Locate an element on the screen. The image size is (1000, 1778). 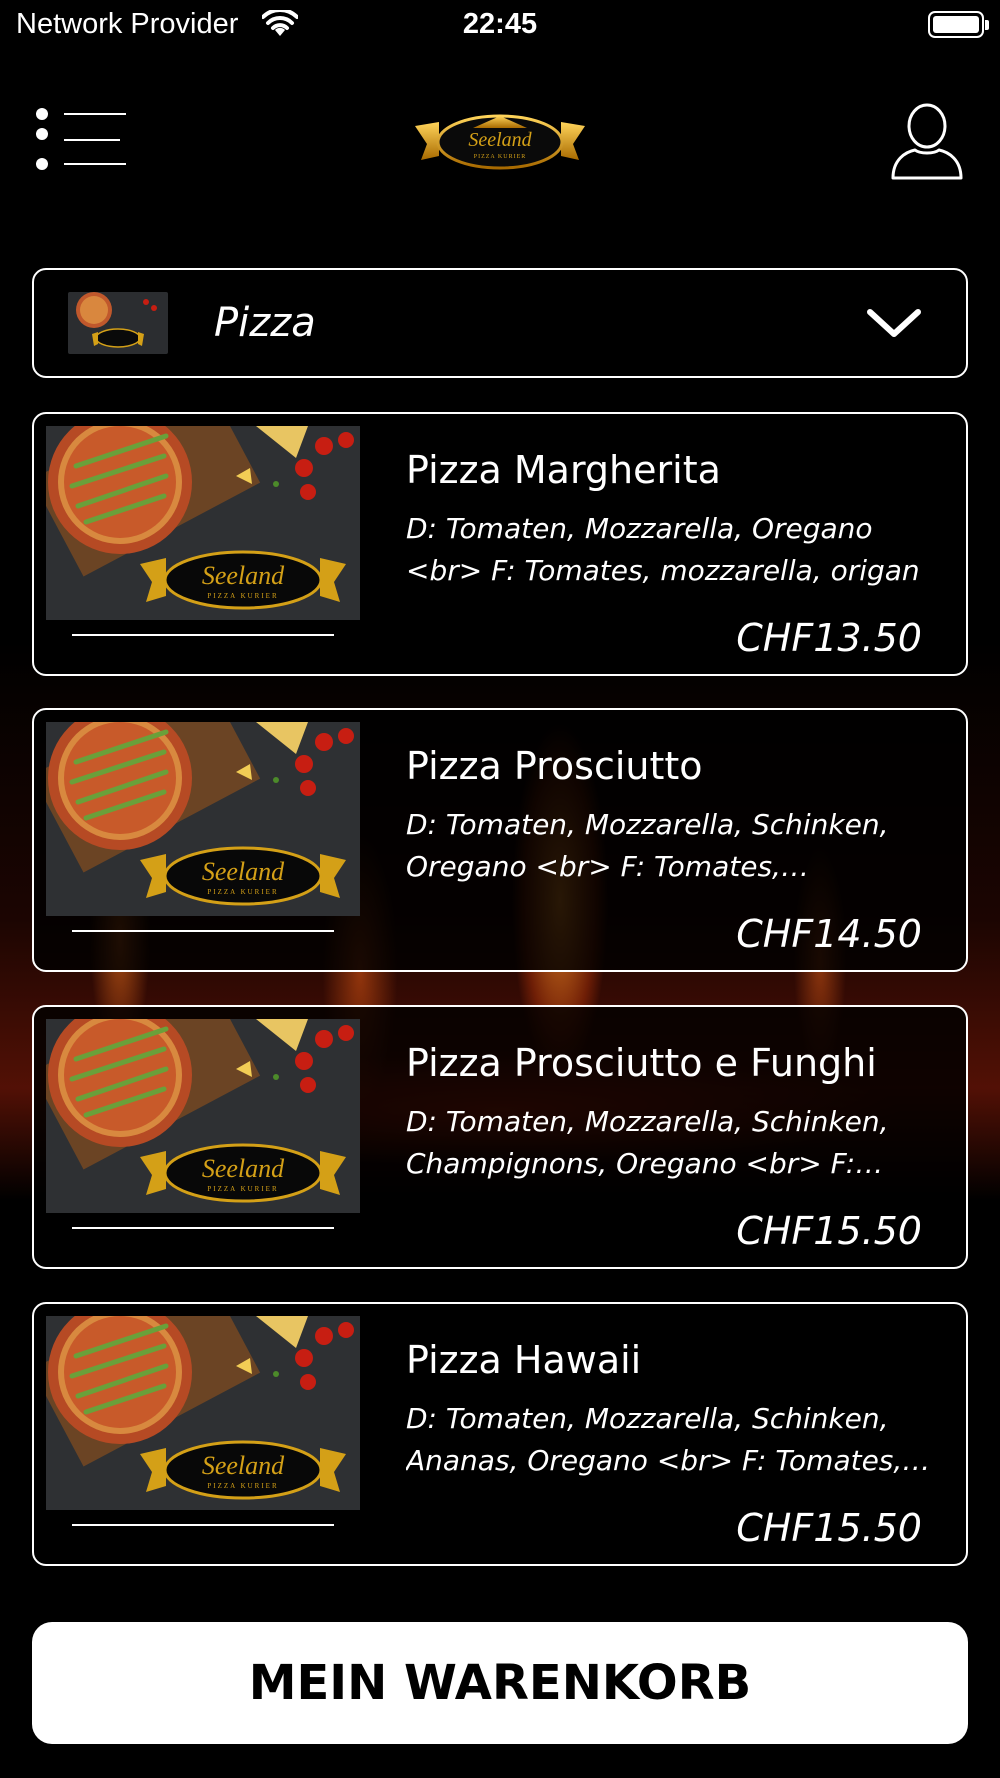
chevron-down-icon is located at coordinates (894, 323).